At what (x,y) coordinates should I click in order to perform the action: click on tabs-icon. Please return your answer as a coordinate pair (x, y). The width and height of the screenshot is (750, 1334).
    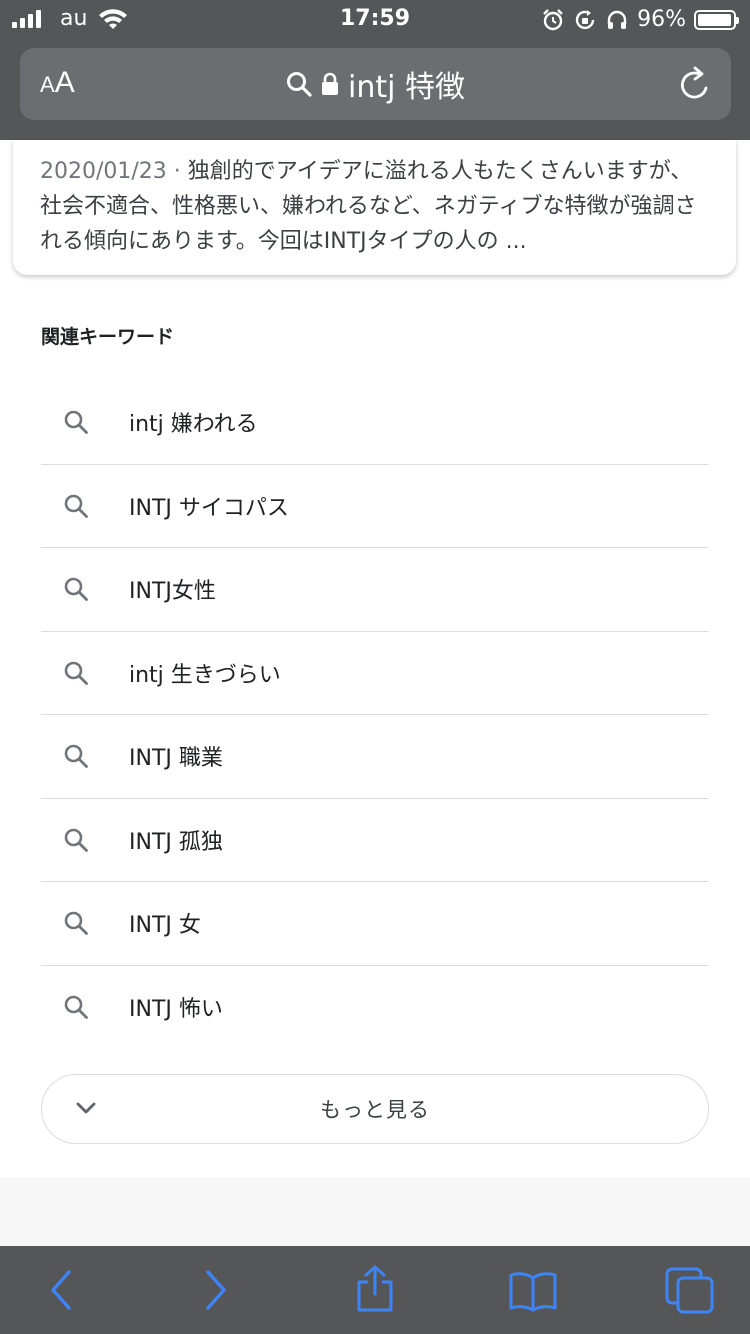
    Looking at the image, I should click on (690, 1290).